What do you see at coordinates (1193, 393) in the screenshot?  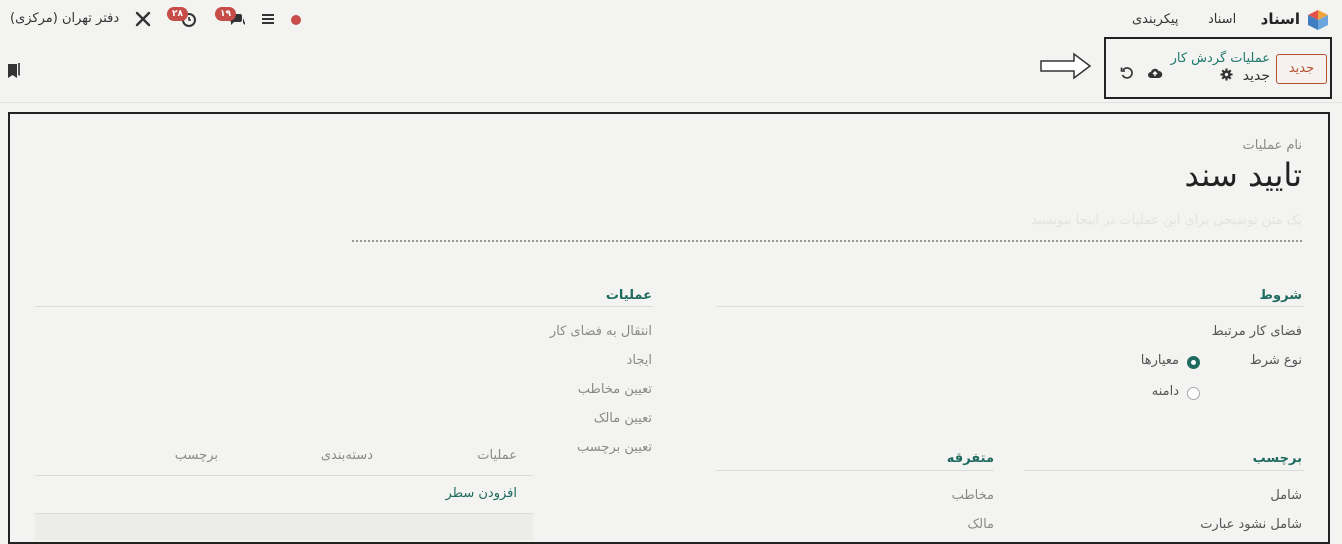 I see `domain-radio` at bounding box center [1193, 393].